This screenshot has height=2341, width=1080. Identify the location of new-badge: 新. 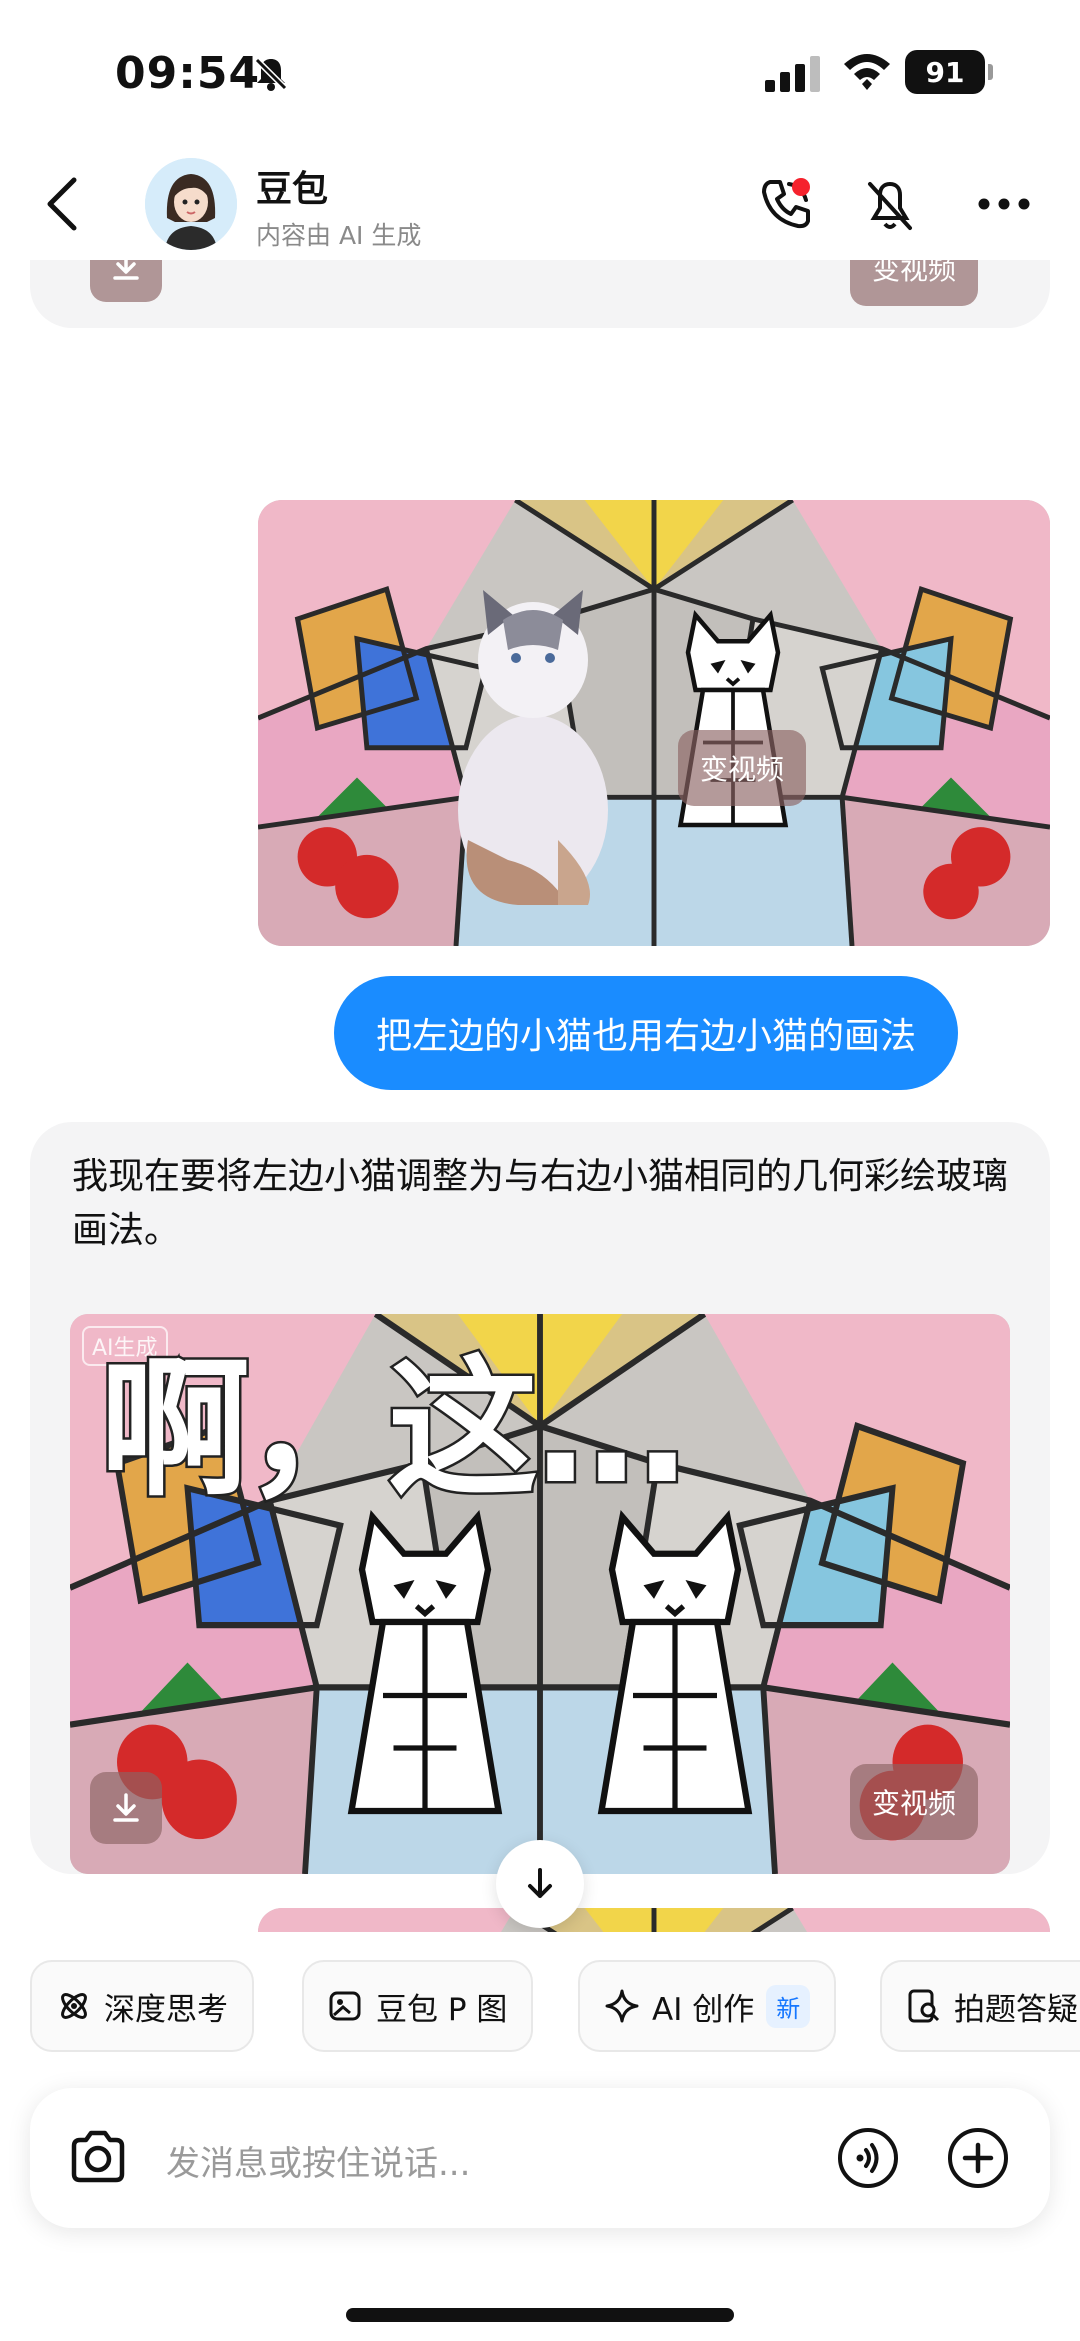
(788, 2006).